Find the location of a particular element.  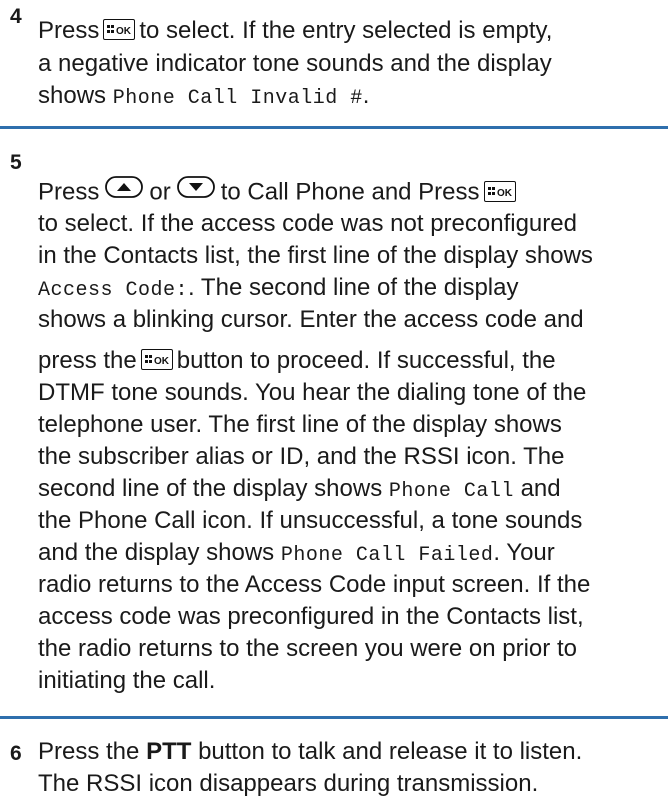

step-number: 6 is located at coordinates (16, 753).